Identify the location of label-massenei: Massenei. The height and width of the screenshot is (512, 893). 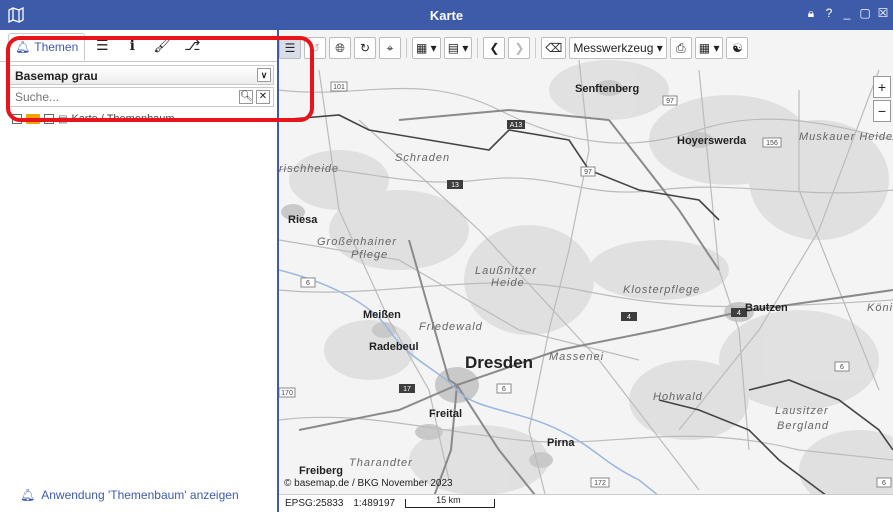
(576, 357).